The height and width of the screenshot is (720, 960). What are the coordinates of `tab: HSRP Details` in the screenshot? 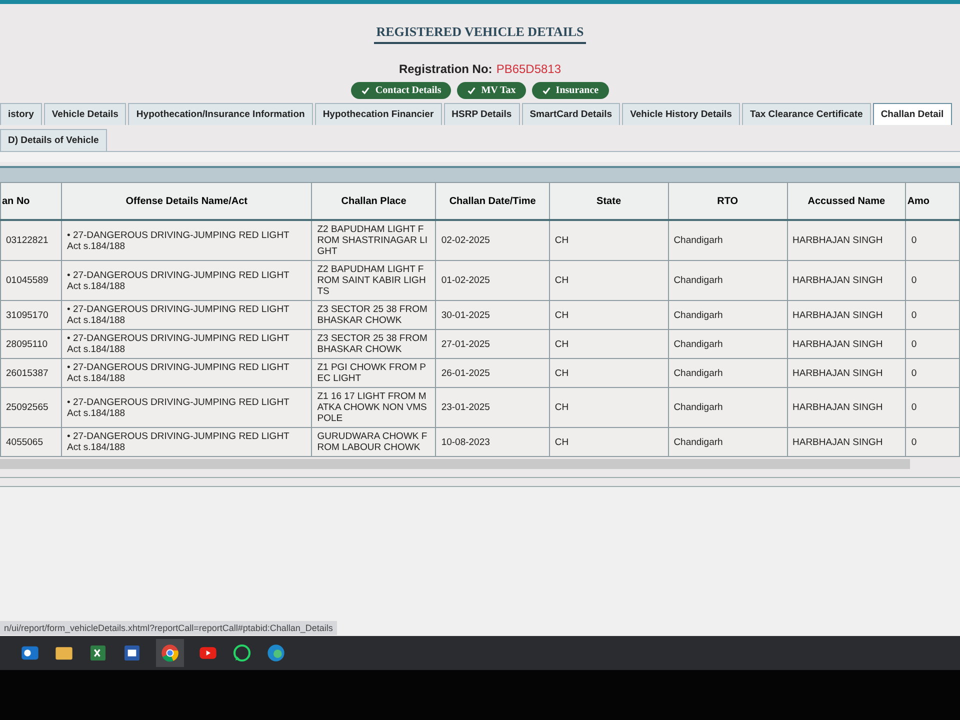 It's located at (482, 114).